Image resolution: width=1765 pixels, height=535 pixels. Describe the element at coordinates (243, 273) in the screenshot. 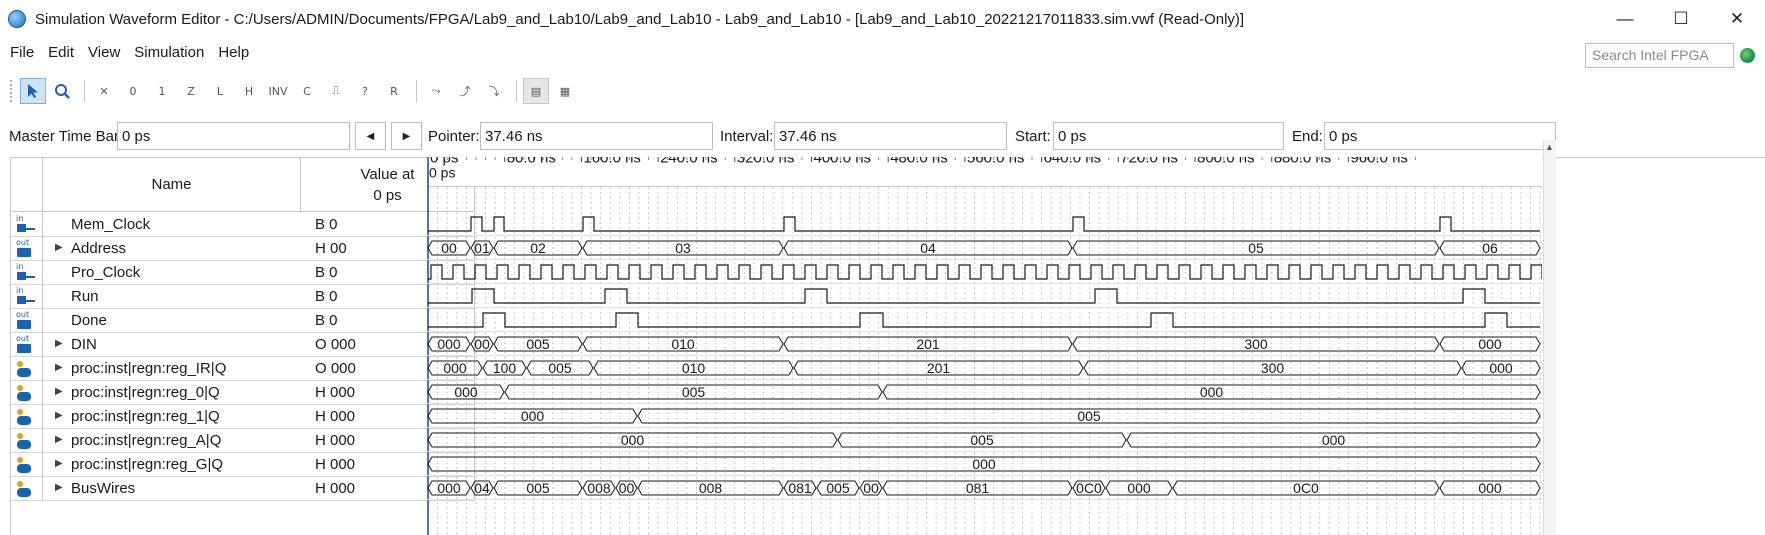

I see `signal-row: in Pro_Clock B 0` at that location.